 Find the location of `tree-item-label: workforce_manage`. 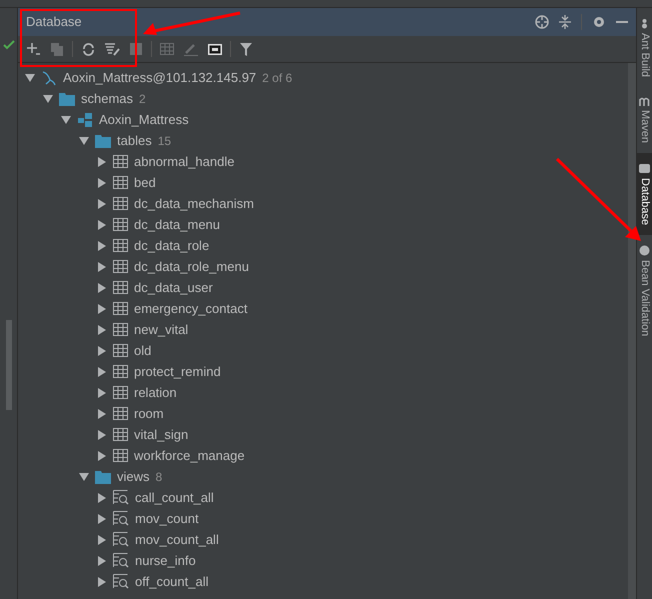

tree-item-label: workforce_manage is located at coordinates (189, 456).